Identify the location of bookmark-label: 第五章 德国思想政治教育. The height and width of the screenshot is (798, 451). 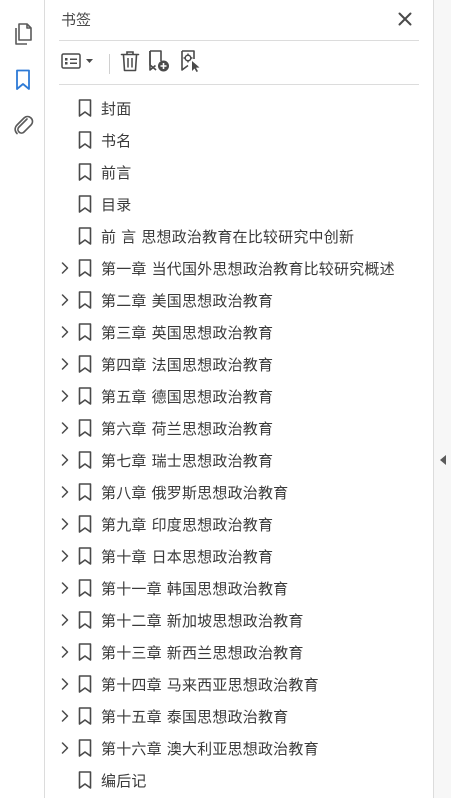
(187, 397).